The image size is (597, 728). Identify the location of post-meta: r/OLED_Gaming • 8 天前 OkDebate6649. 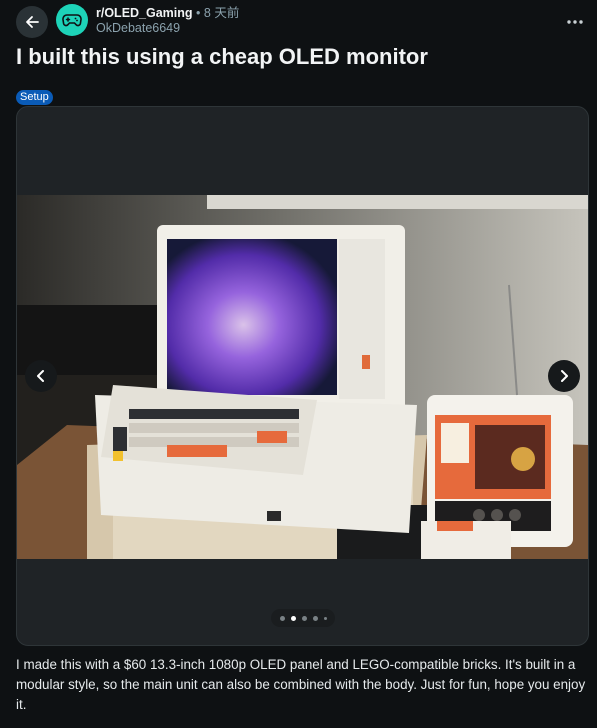
(167, 21).